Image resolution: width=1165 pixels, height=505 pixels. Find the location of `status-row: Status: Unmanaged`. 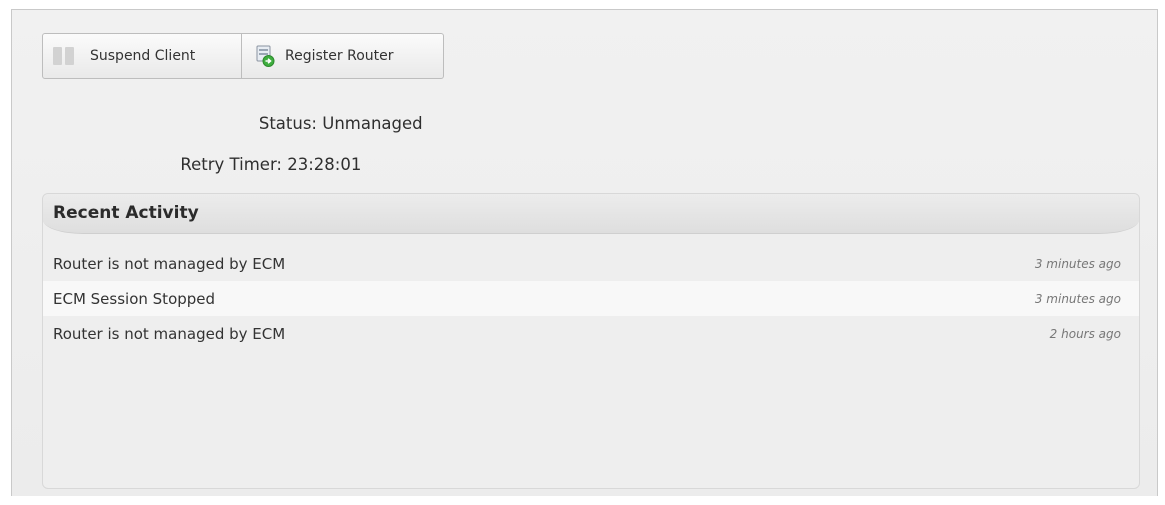

status-row: Status: Unmanaged is located at coordinates (217, 123).